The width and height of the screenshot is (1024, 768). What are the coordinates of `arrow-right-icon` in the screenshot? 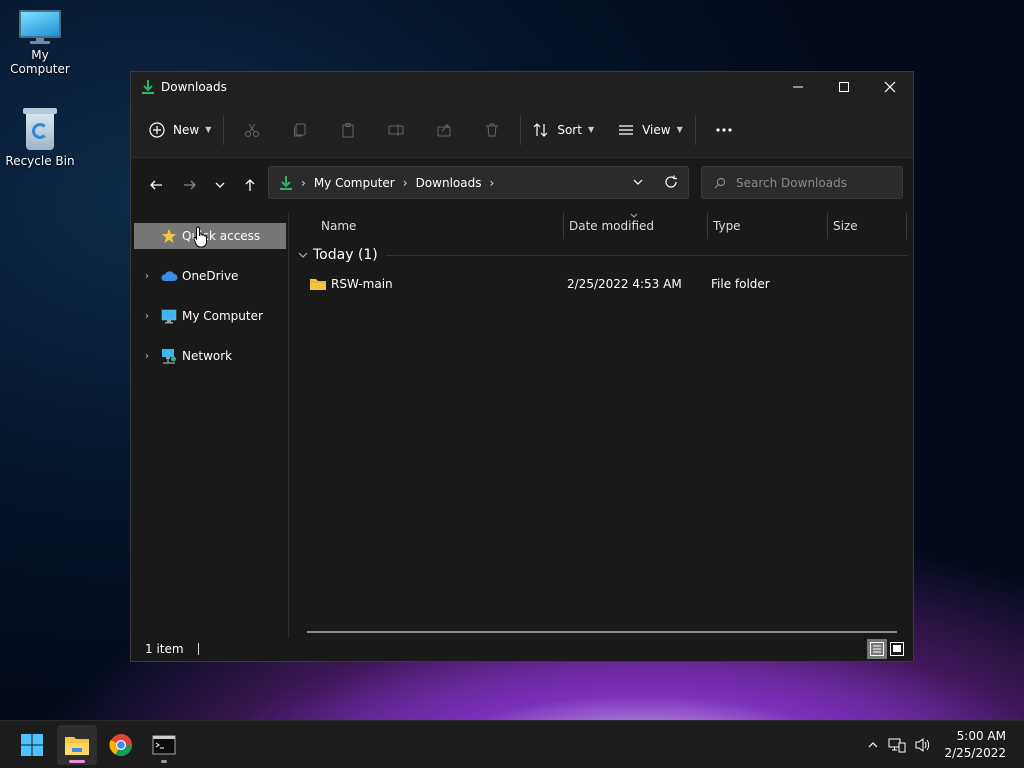 It's located at (190, 185).